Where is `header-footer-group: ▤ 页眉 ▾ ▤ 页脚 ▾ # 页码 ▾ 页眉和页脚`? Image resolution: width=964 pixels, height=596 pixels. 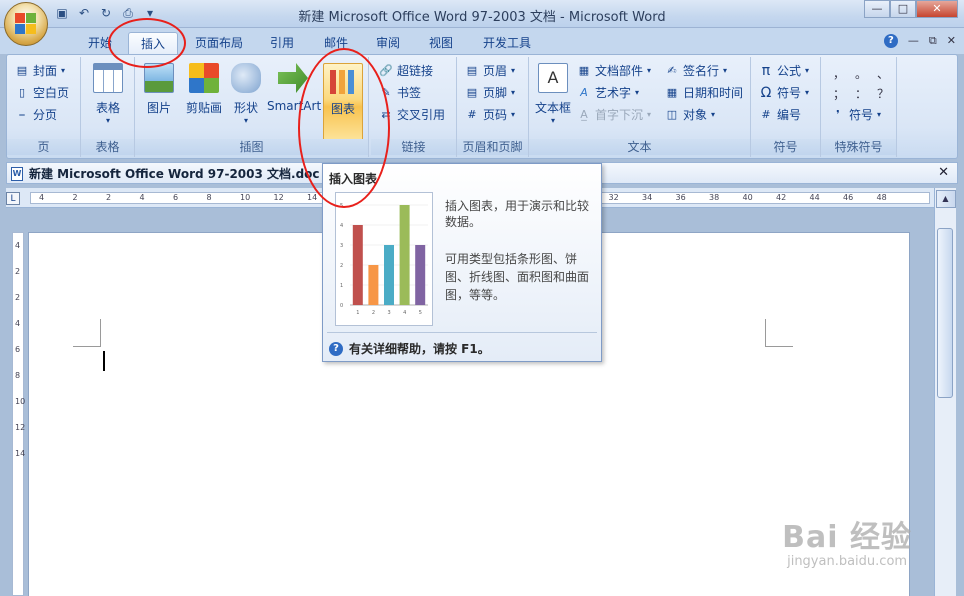 header-footer-group: ▤ 页眉 ▾ ▤ 页脚 ▾ # 页码 ▾ 页眉和页脚 is located at coordinates (493, 107).